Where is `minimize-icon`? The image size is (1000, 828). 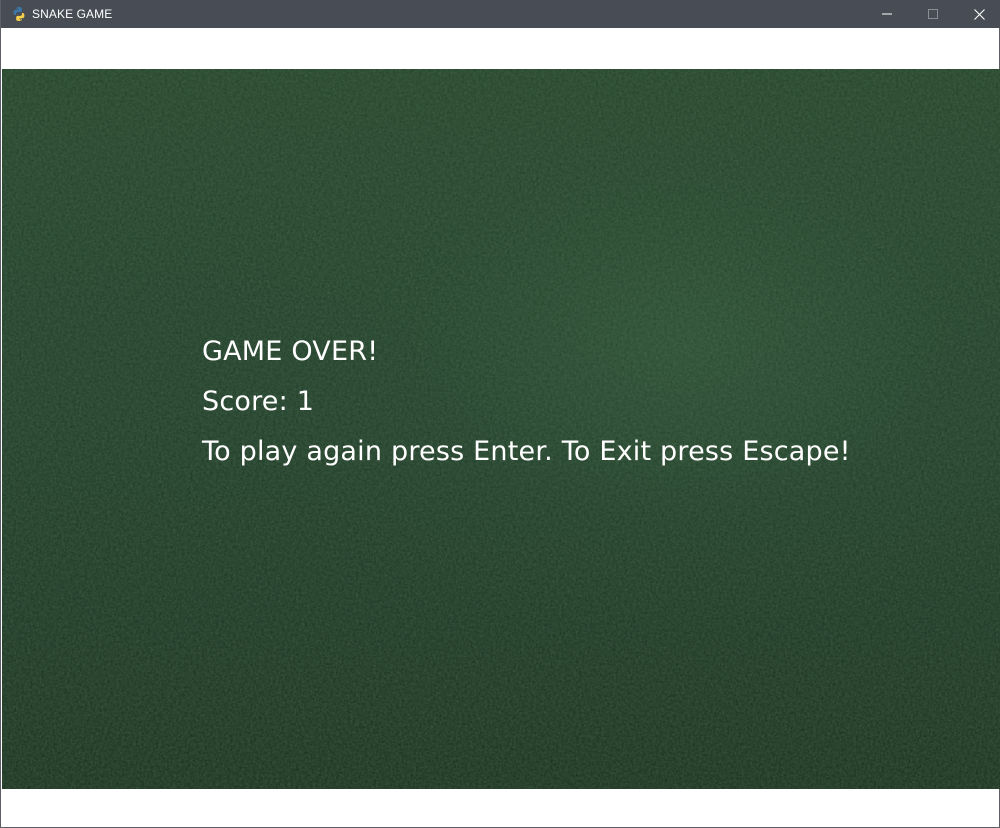 minimize-icon is located at coordinates (887, 14).